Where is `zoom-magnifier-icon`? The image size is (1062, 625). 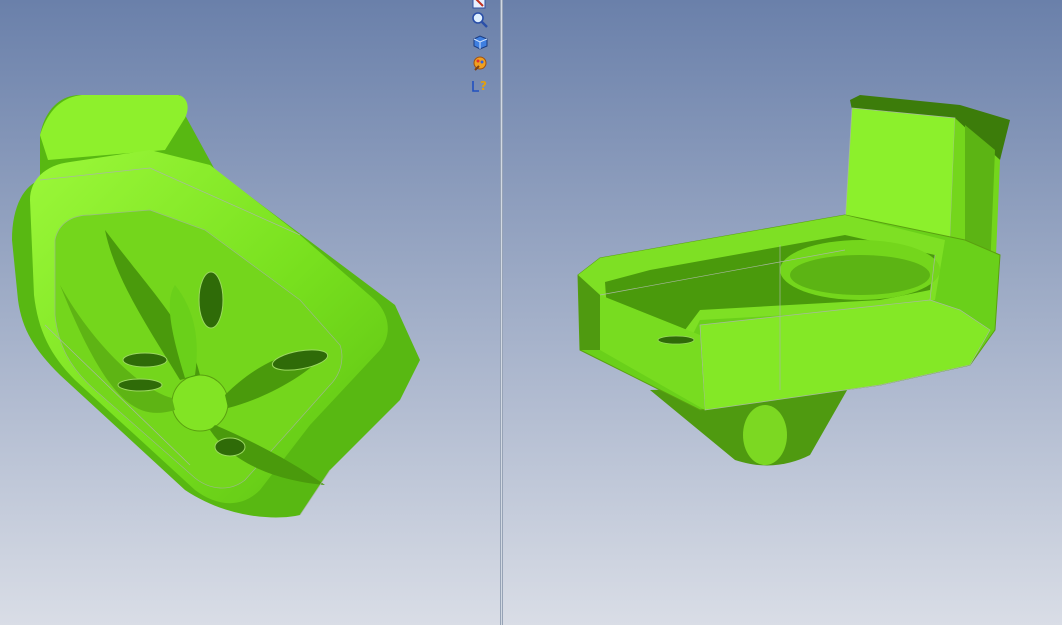
zoom-magnifier-icon is located at coordinates (480, 20).